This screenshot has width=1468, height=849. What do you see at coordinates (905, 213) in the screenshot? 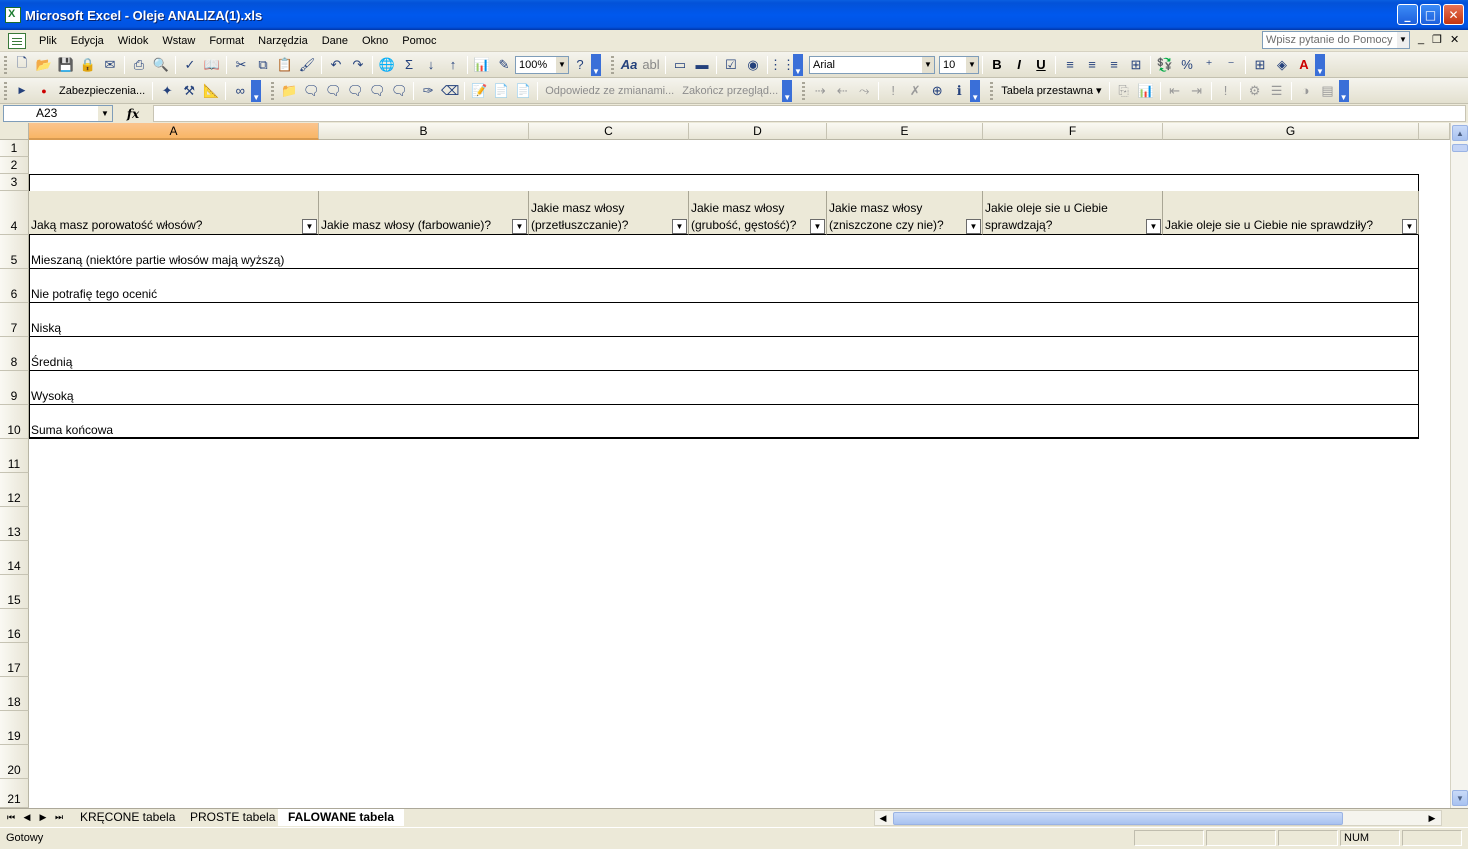
I see `pivot-header-zniszczone: Jakie masz włosy (zniszczone czy nie)? ▼` at bounding box center [905, 213].